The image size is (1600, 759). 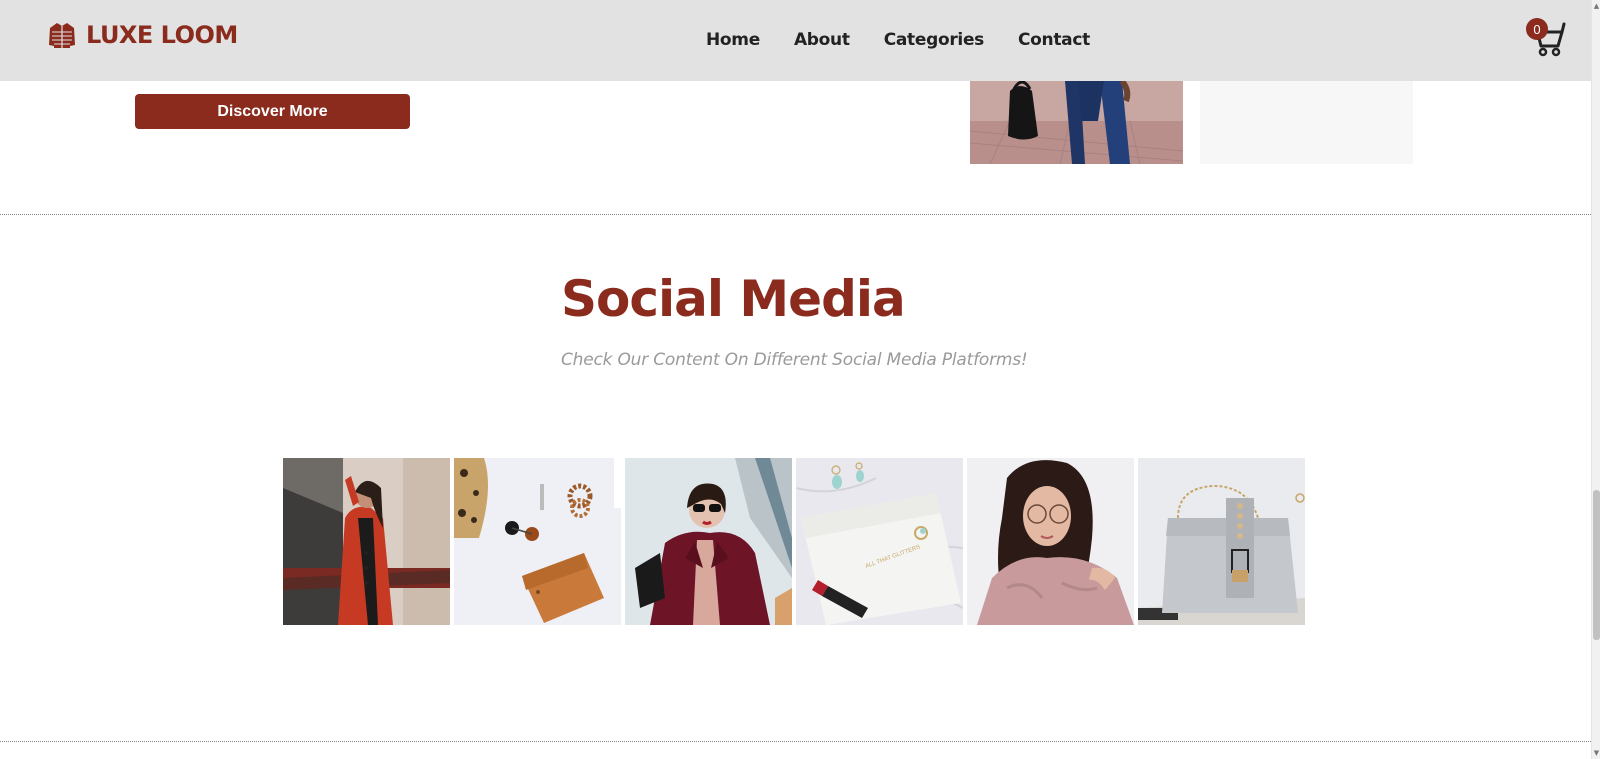 I want to click on clutch-lipstick-photo: ALL THAT GLITTERS, so click(x=879, y=541).